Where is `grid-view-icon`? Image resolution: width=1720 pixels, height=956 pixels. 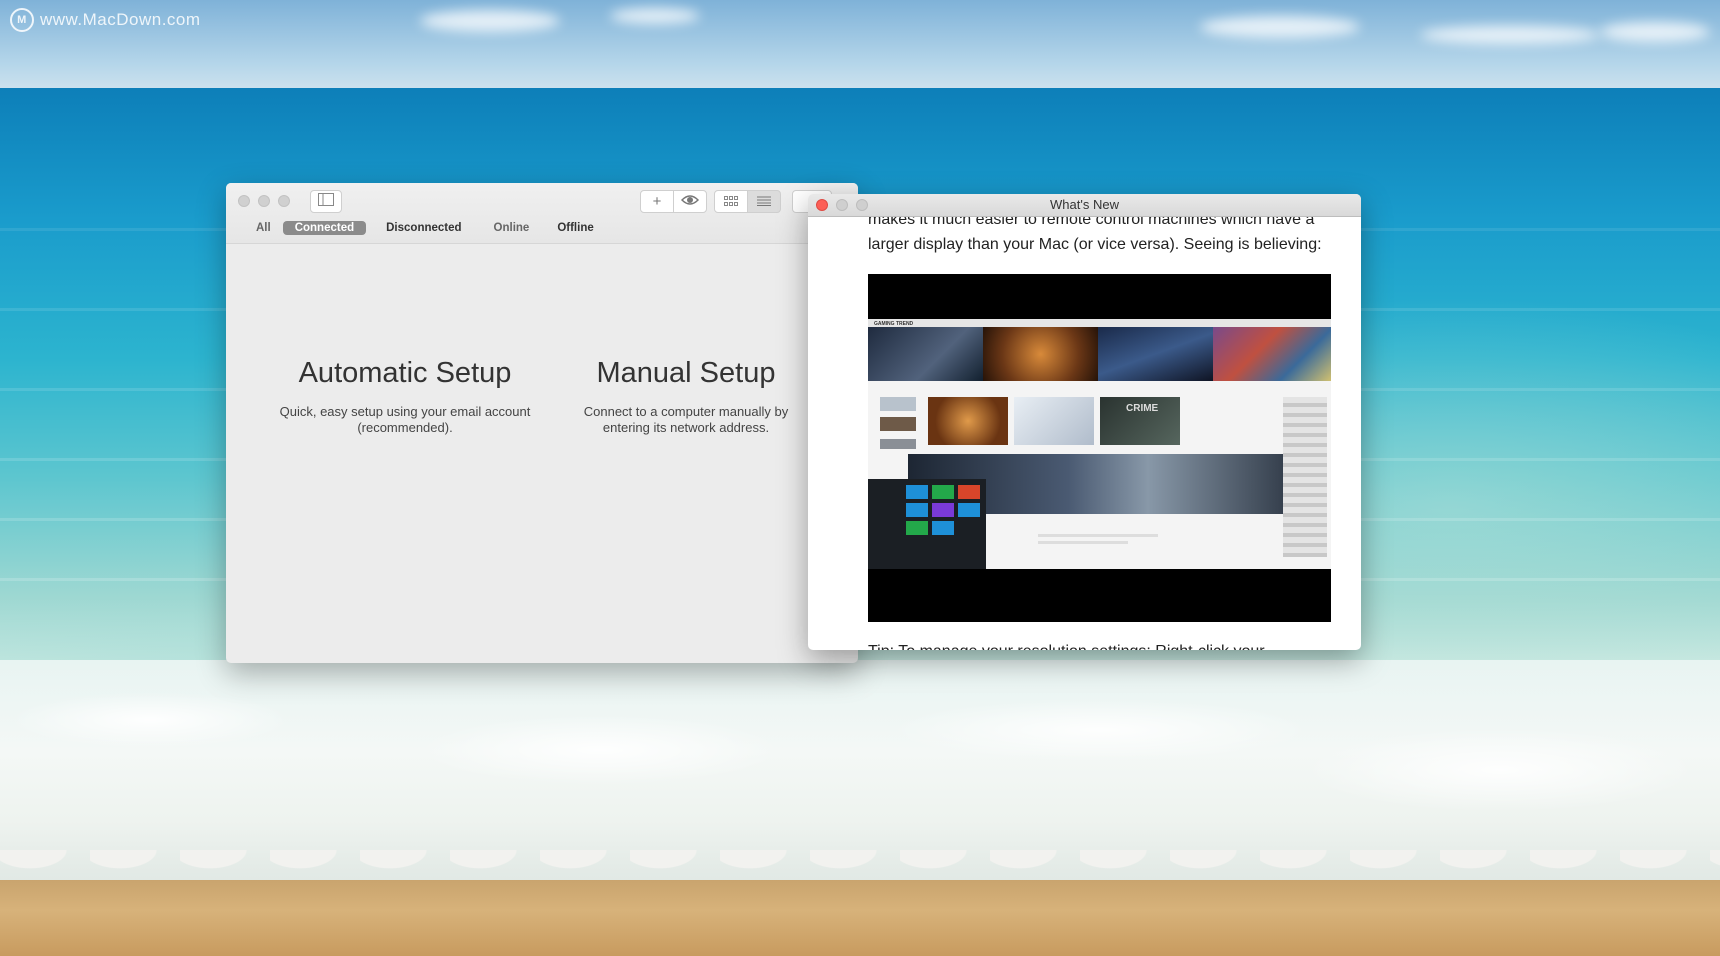 grid-view-icon is located at coordinates (731, 201).